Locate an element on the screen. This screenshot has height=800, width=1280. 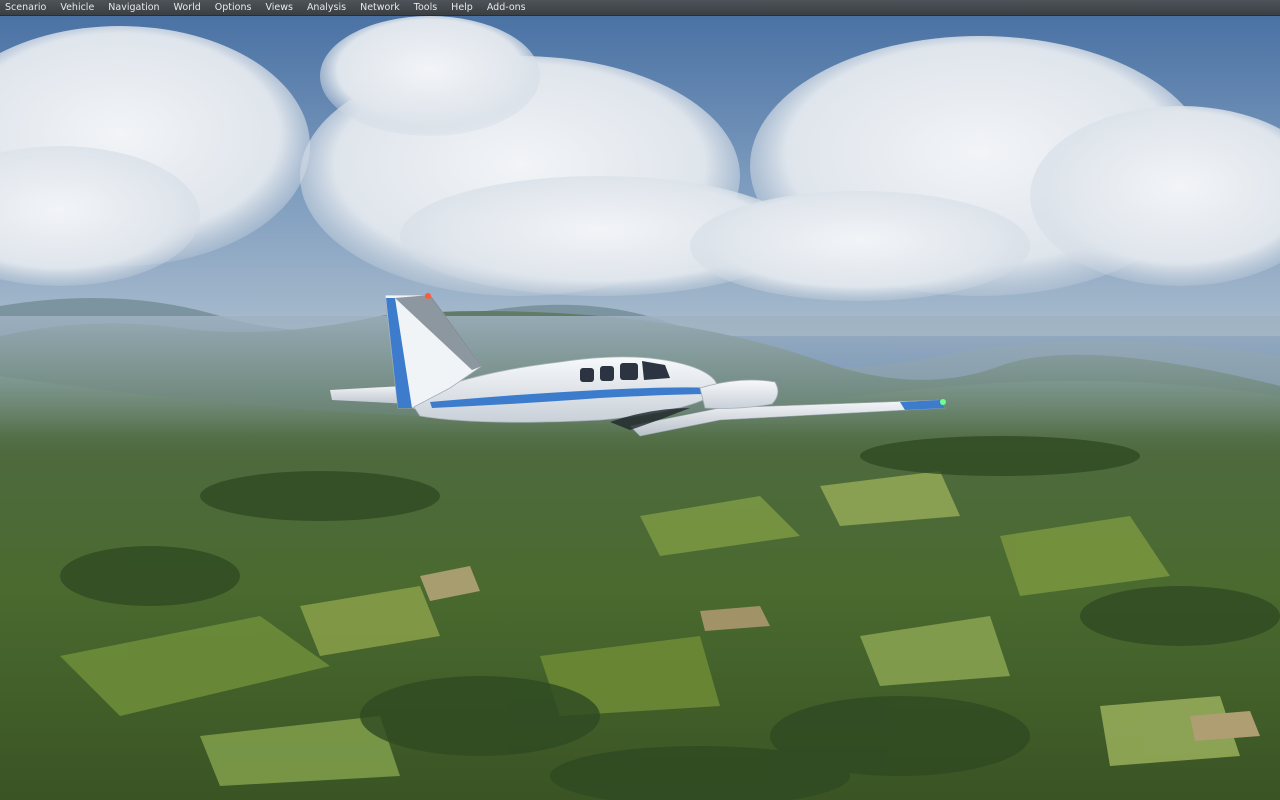
menu-vehicle: Vehicle is located at coordinates (77, 8).